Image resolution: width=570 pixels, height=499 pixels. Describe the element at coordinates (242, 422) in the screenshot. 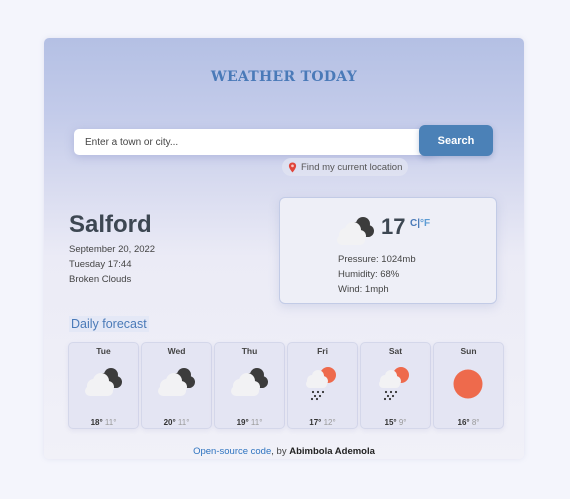

I see `forecast-high: 19°` at that location.